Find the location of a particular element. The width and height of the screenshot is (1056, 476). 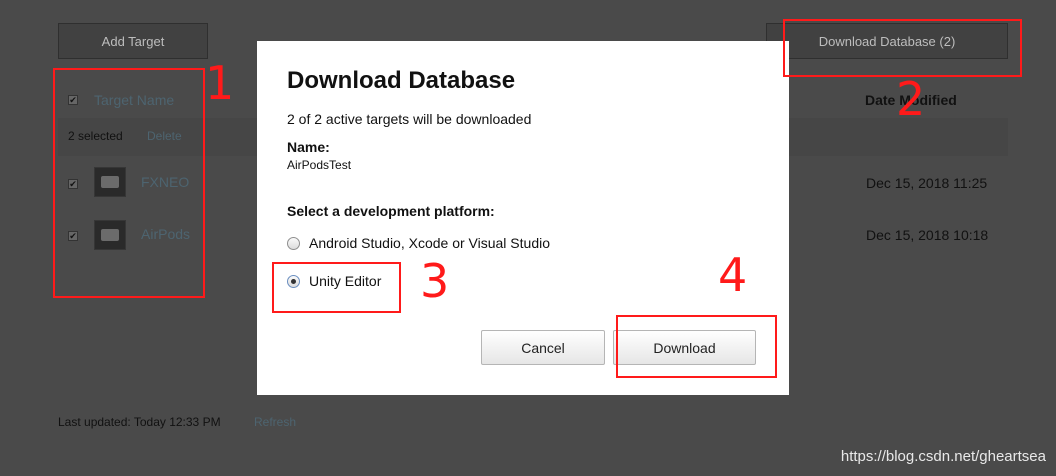

refresh-link: Refresh is located at coordinates (275, 422).